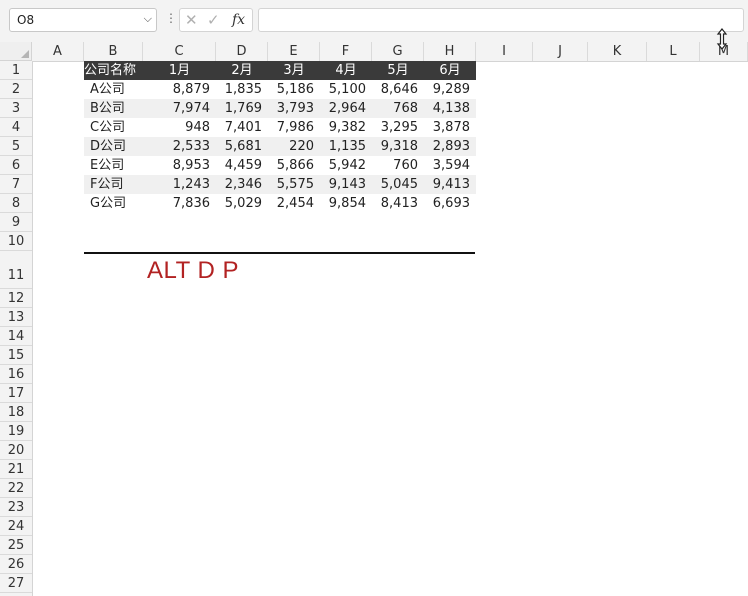 Image resolution: width=748 pixels, height=596 pixels. Describe the element at coordinates (398, 203) in the screenshot. I see `value-cell: 8,413` at that location.